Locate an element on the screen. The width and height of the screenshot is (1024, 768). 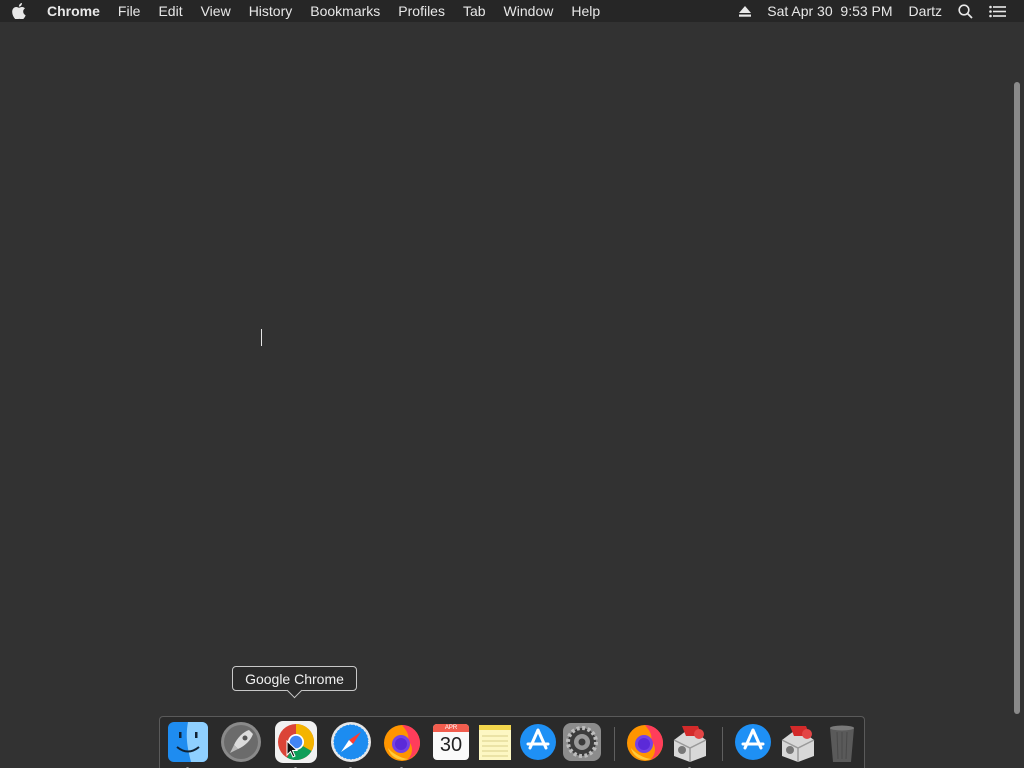
text-cursor is located at coordinates (261, 337).